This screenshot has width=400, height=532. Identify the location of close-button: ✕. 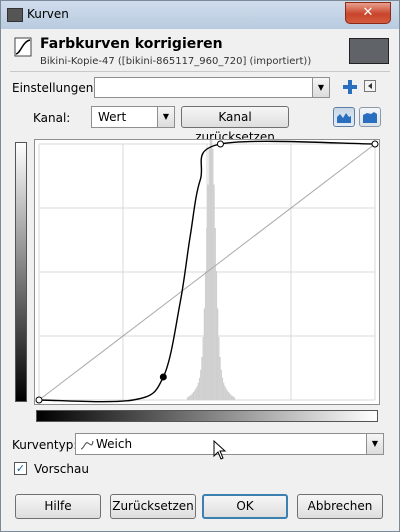
(368, 13).